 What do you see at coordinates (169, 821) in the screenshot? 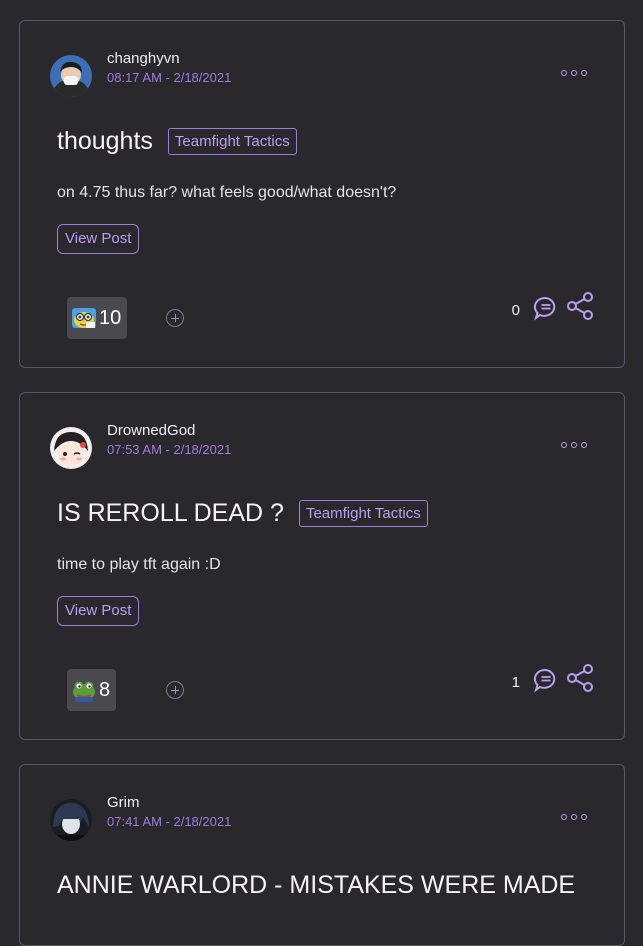
I see `post-timestamp: 07:41 AM - 2/18/2021` at bounding box center [169, 821].